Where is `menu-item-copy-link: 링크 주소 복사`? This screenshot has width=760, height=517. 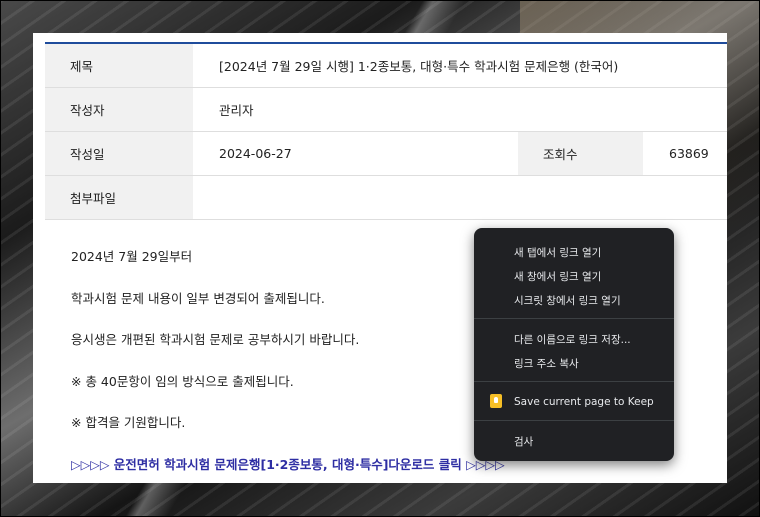
menu-item-copy-link: 링크 주소 복사 is located at coordinates (546, 363).